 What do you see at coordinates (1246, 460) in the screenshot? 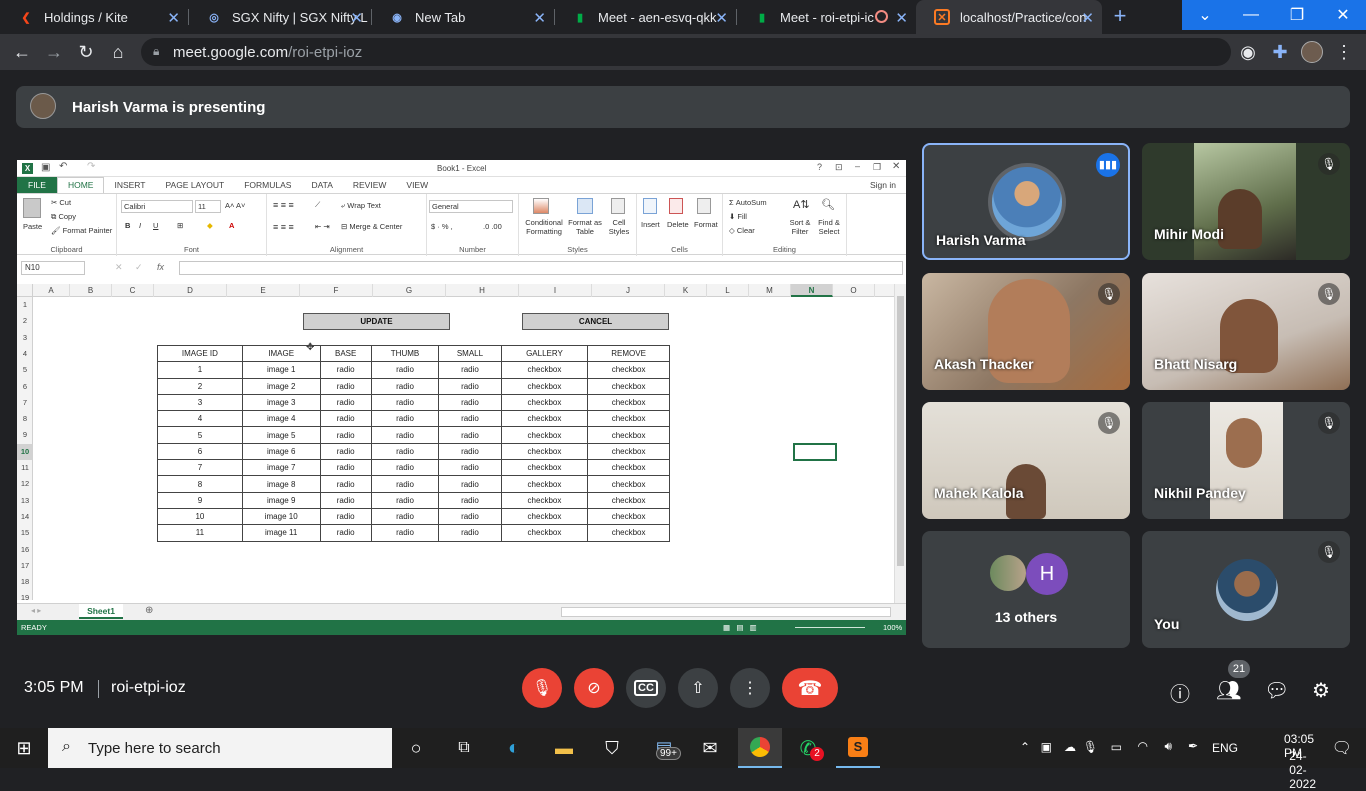
I see `participant-tile-nikhil: 🎙︎ Nikhil Pandey` at bounding box center [1246, 460].